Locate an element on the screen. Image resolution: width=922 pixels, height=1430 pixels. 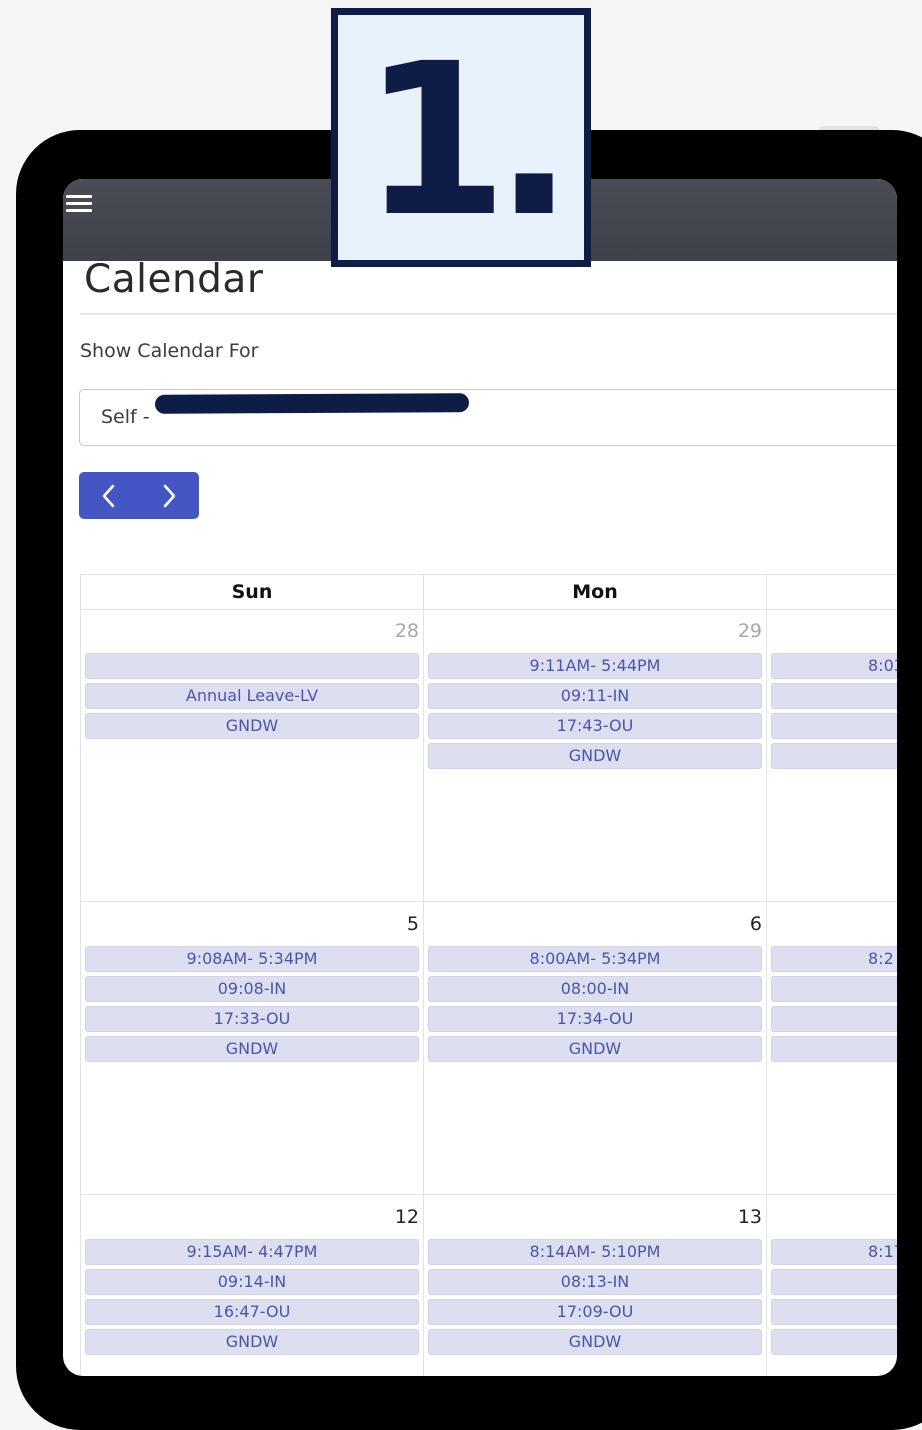
previous-button is located at coordinates (109, 495).